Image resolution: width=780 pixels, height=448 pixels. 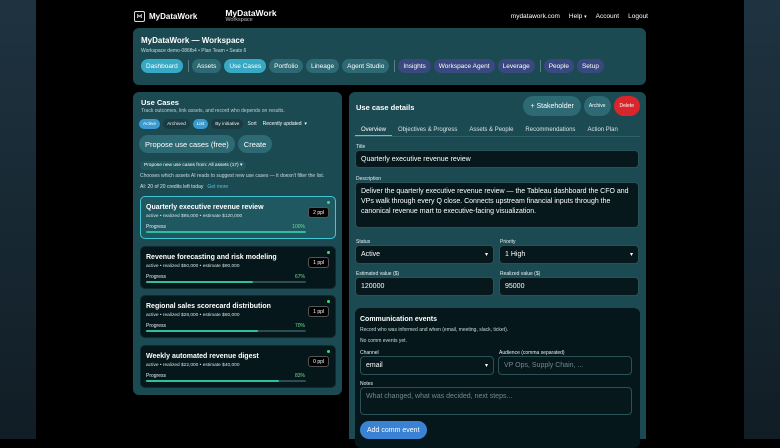 I want to click on tab-action-plan: Action Plan, so click(x=602, y=130).